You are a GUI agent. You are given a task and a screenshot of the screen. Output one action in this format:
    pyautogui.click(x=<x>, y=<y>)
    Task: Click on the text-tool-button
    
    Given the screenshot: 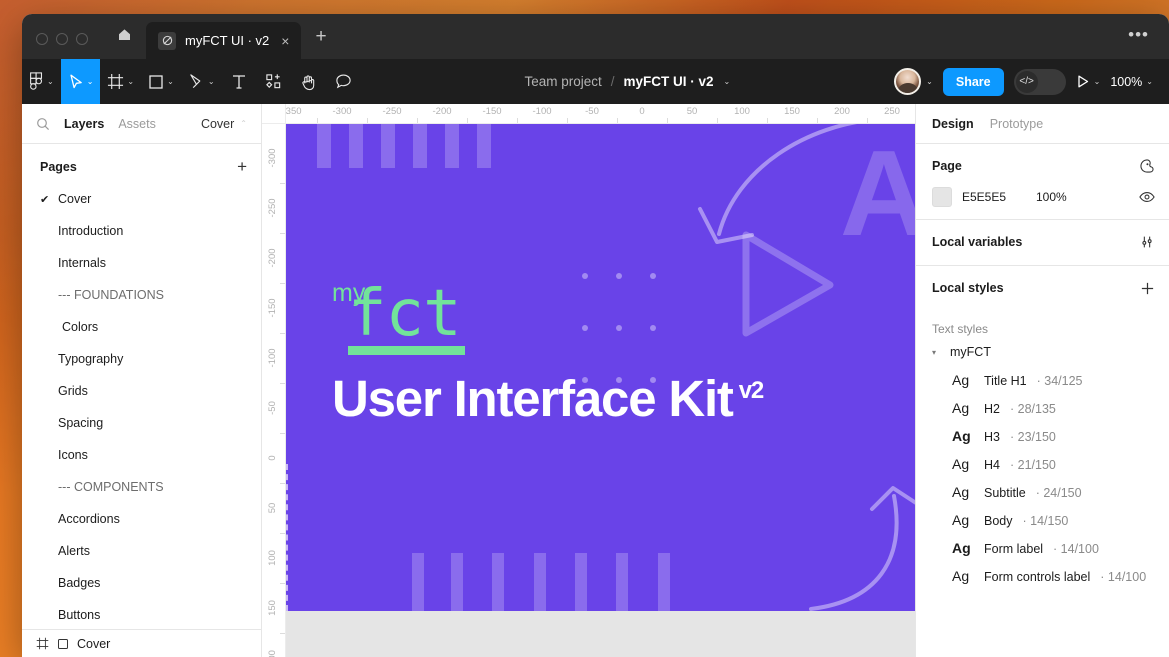 What is the action you would take?
    pyautogui.click(x=239, y=81)
    